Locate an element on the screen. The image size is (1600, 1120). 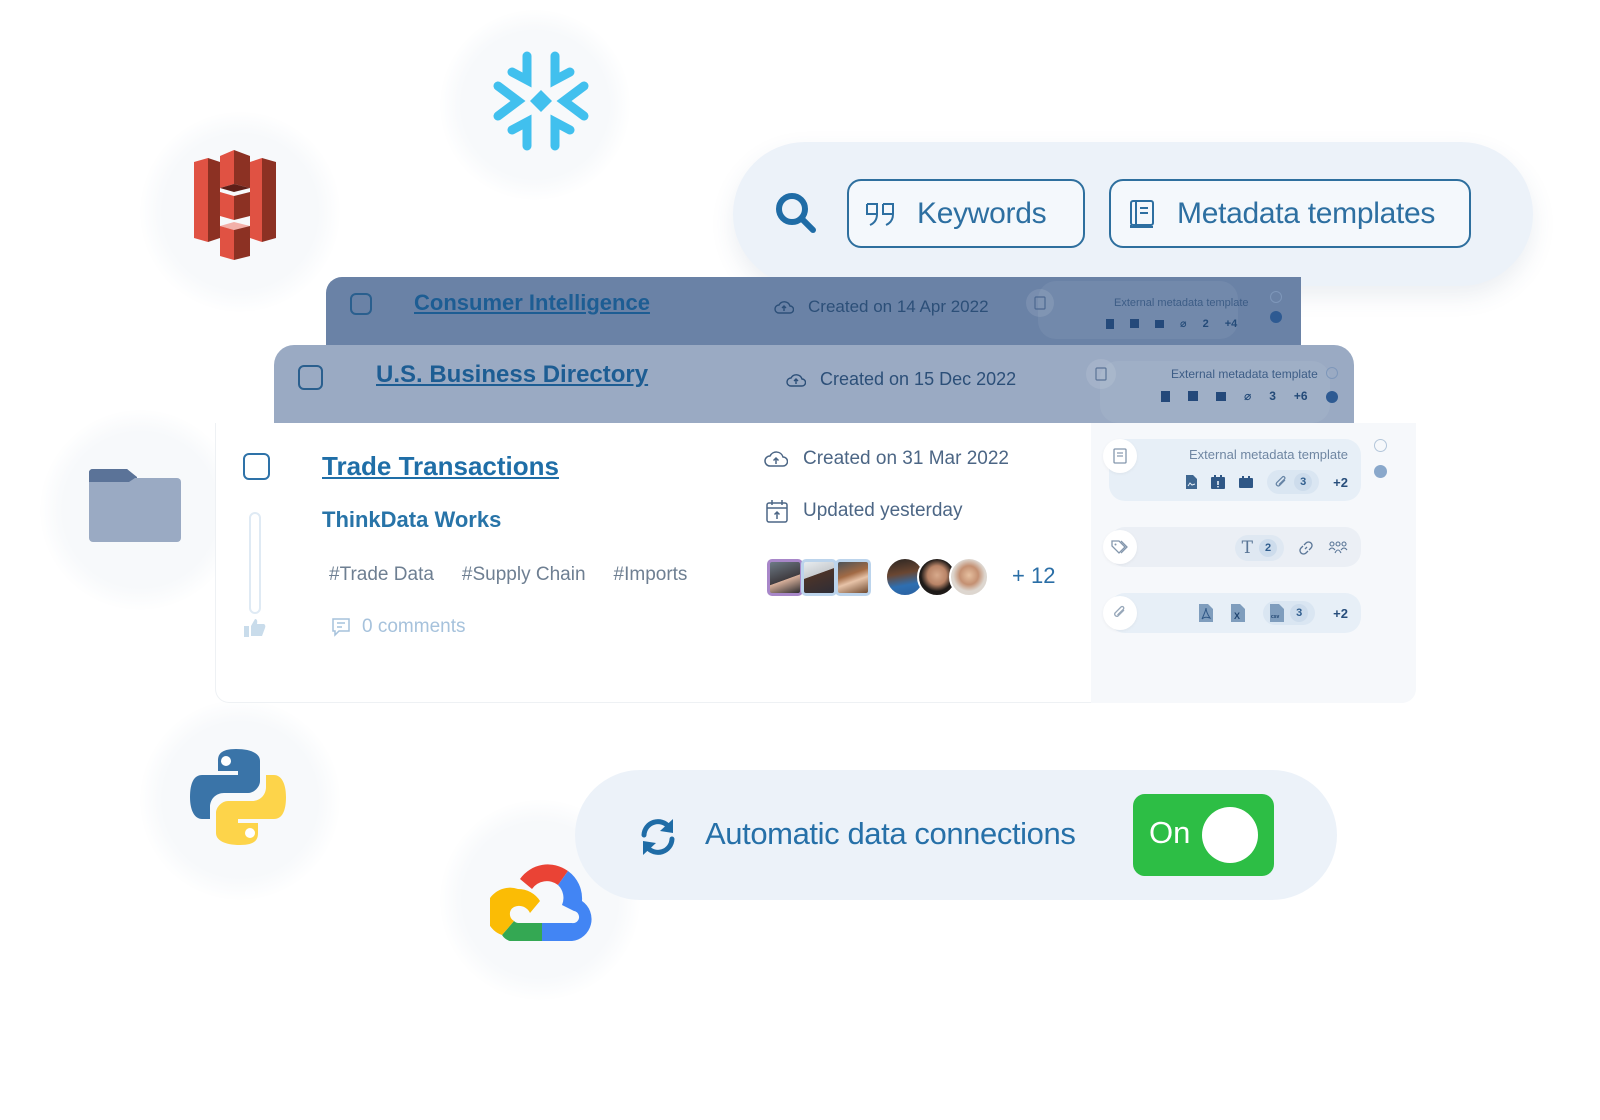
provider-name: ThinkData Works is located at coordinates (411, 520).